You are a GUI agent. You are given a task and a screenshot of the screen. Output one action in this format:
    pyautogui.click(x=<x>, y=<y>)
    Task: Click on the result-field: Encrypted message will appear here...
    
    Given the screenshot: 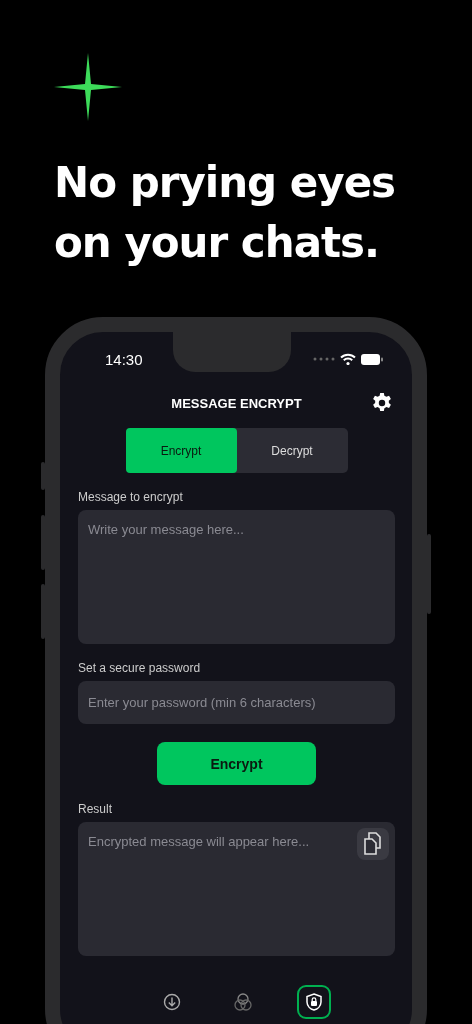 What is the action you would take?
    pyautogui.click(x=236, y=889)
    